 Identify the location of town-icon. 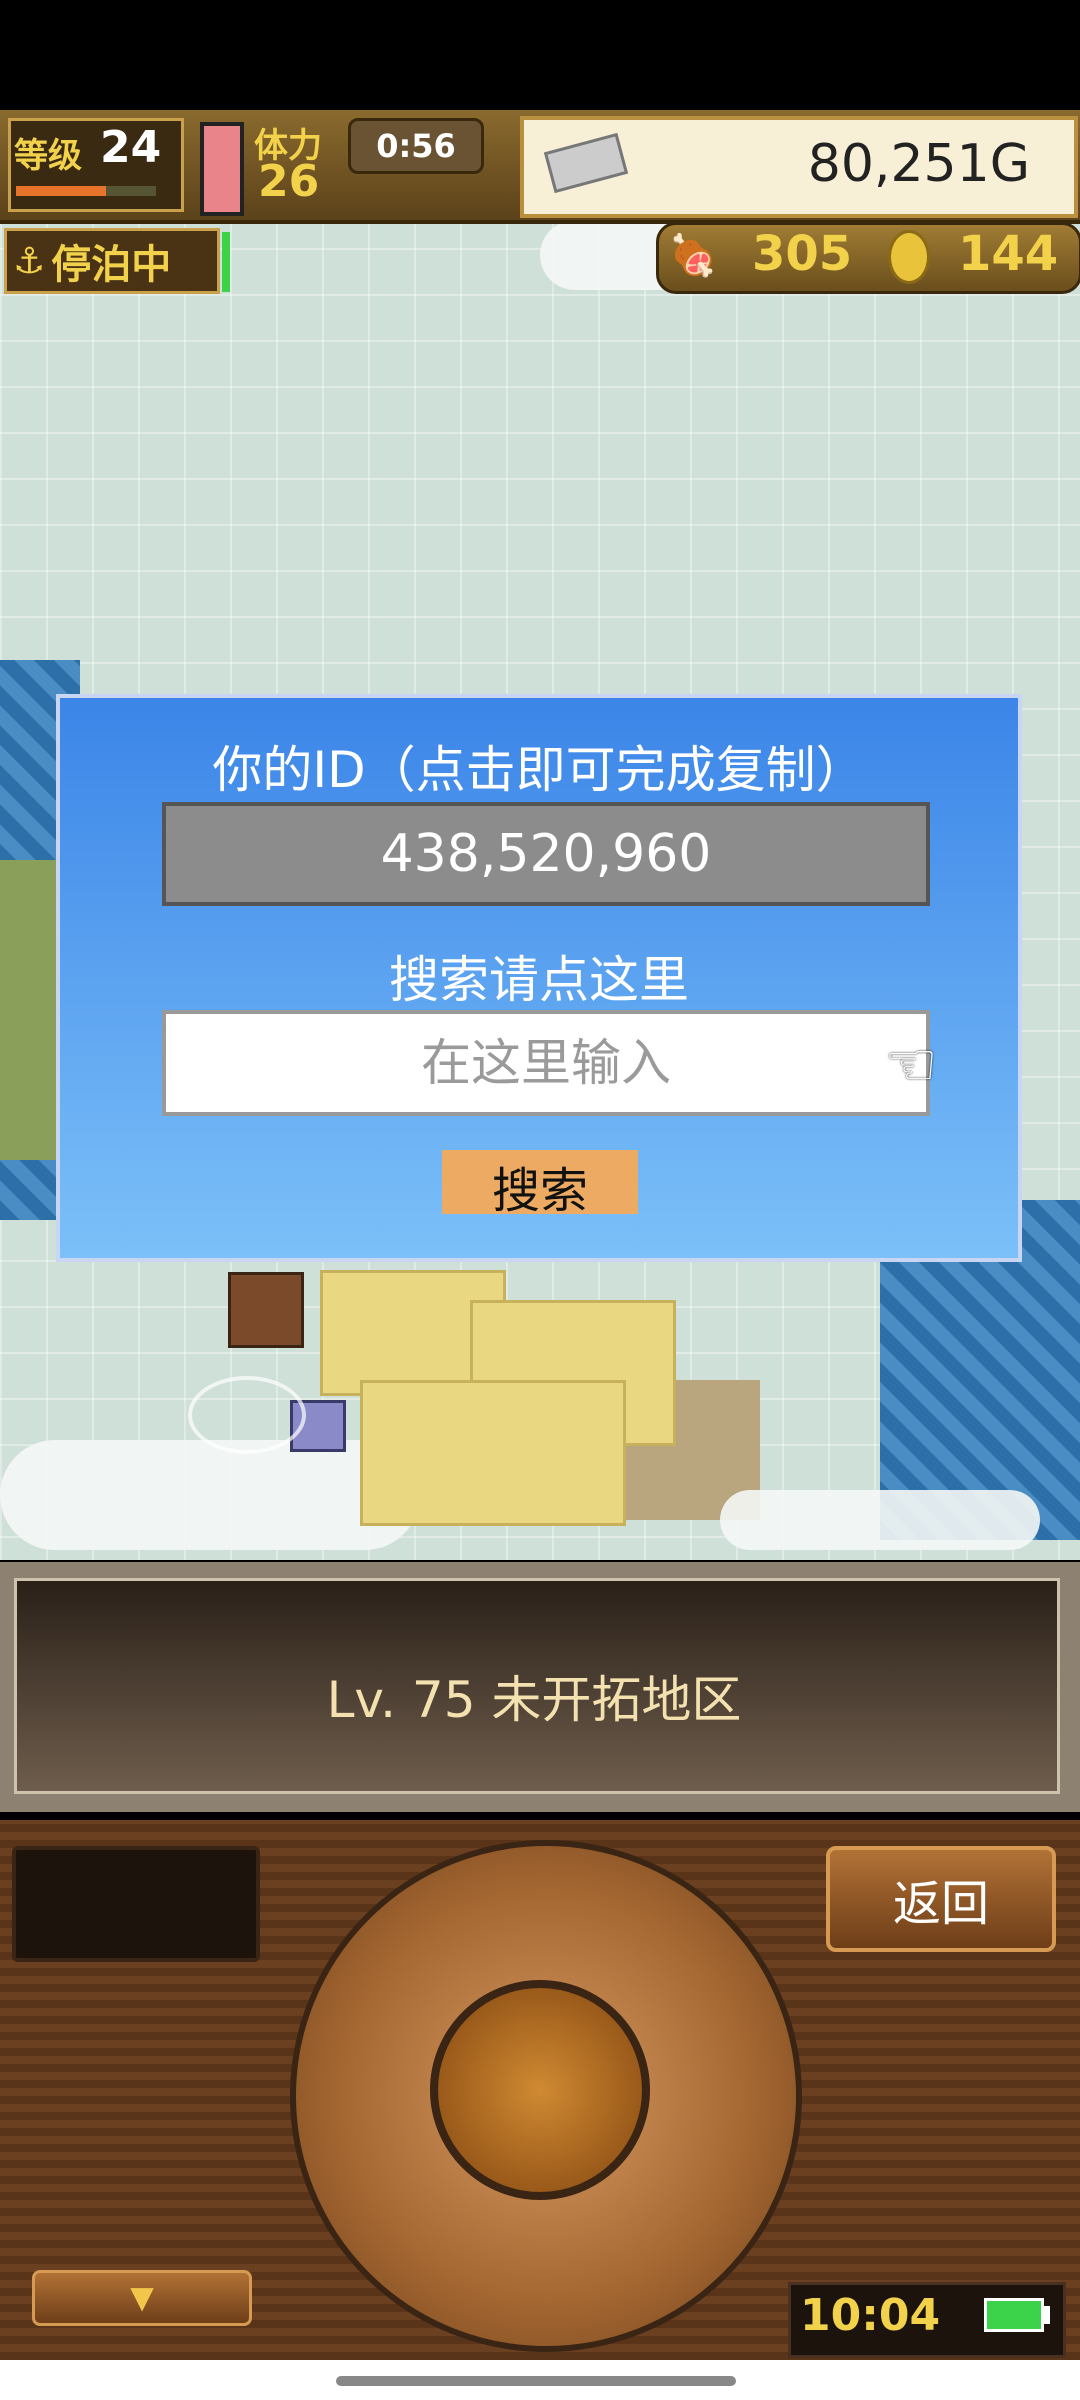
(266, 1310).